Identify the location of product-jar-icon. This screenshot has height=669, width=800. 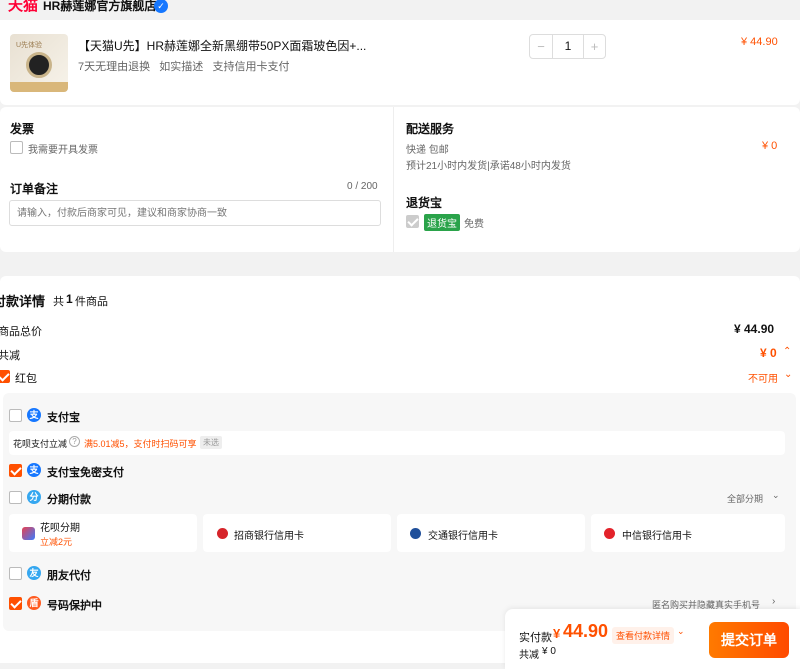
(39, 65).